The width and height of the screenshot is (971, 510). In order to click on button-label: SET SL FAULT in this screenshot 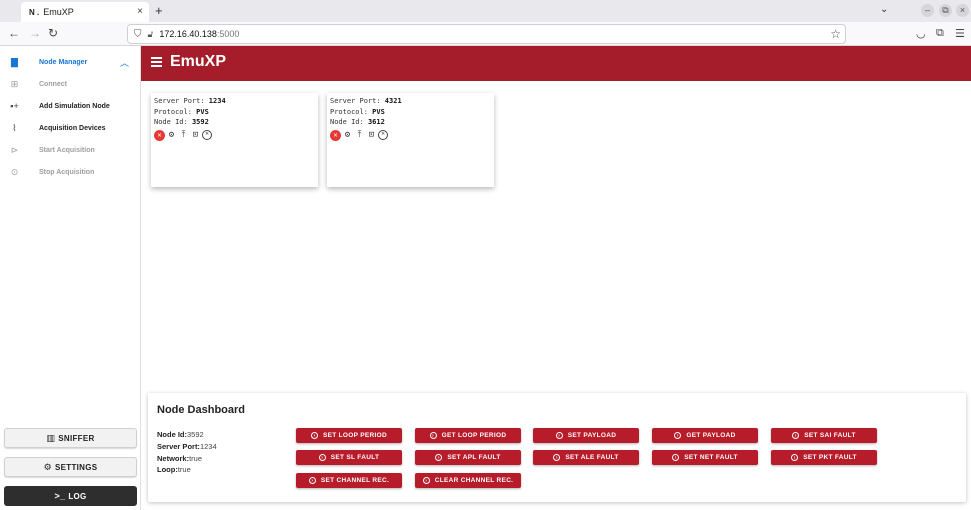, I will do `click(355, 457)`.